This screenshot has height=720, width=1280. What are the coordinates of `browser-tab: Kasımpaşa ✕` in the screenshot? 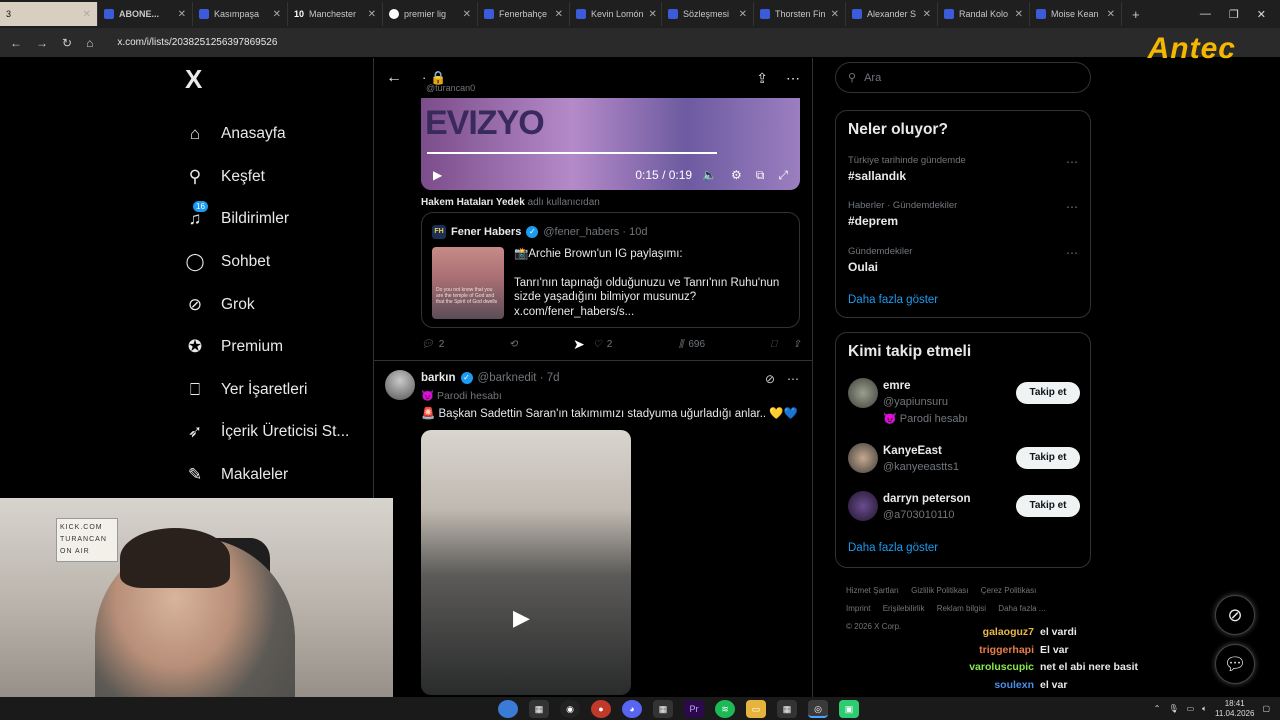 It's located at (240, 14).